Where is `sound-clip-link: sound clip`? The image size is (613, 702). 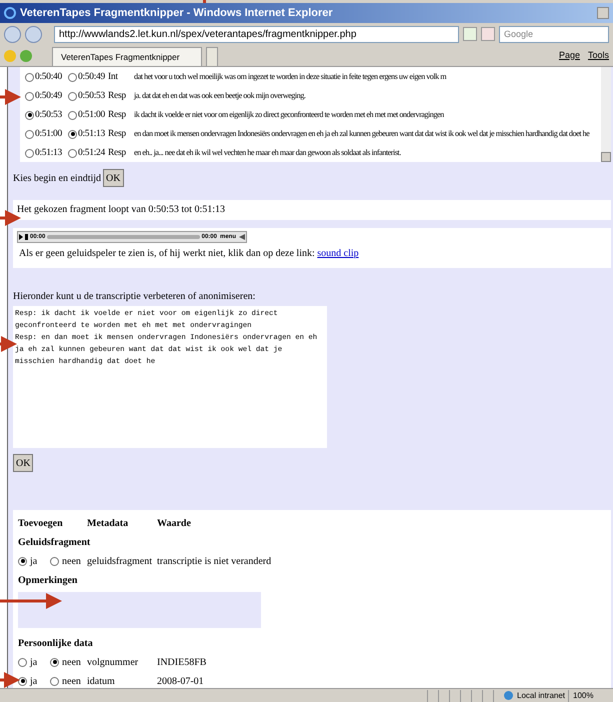
sound-clip-link: sound clip is located at coordinates (338, 254).